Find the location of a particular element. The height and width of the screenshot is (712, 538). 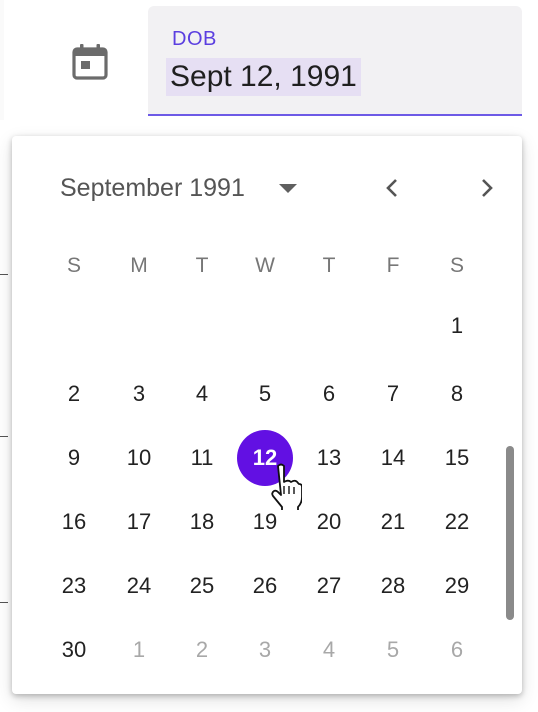

hand-pointer-icon is located at coordinates (286, 486).